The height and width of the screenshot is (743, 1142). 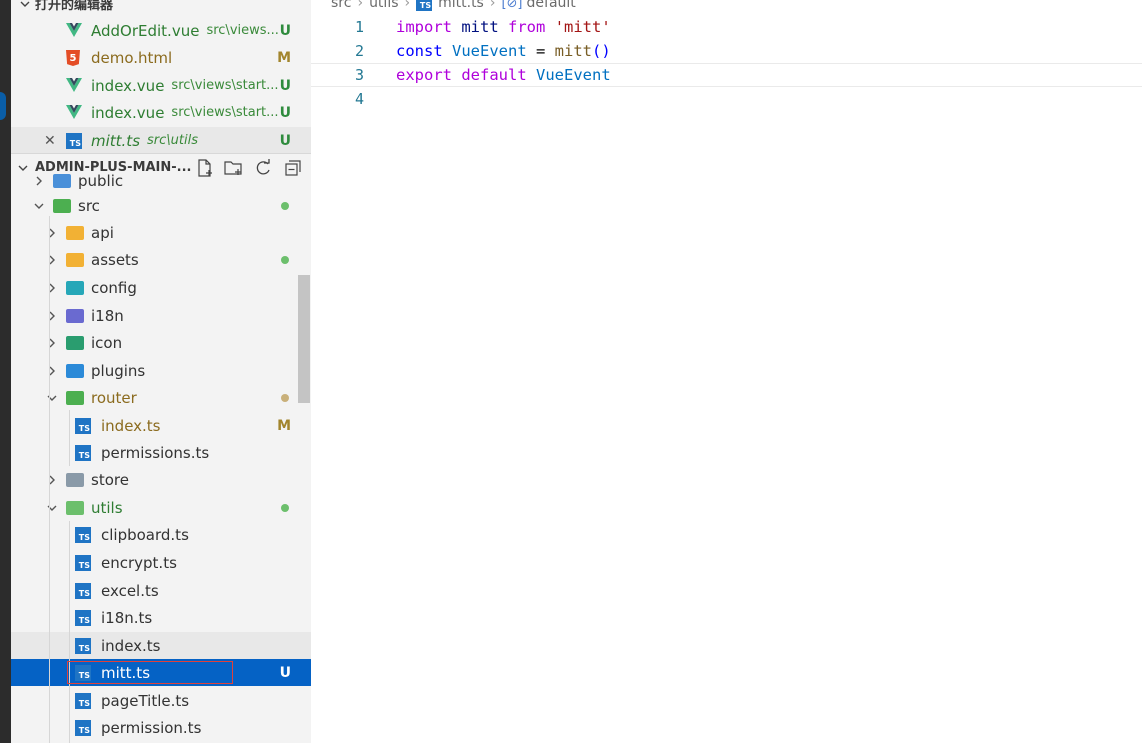 I want to click on open-editors-header: 打开的编辑器, so click(x=161, y=8).